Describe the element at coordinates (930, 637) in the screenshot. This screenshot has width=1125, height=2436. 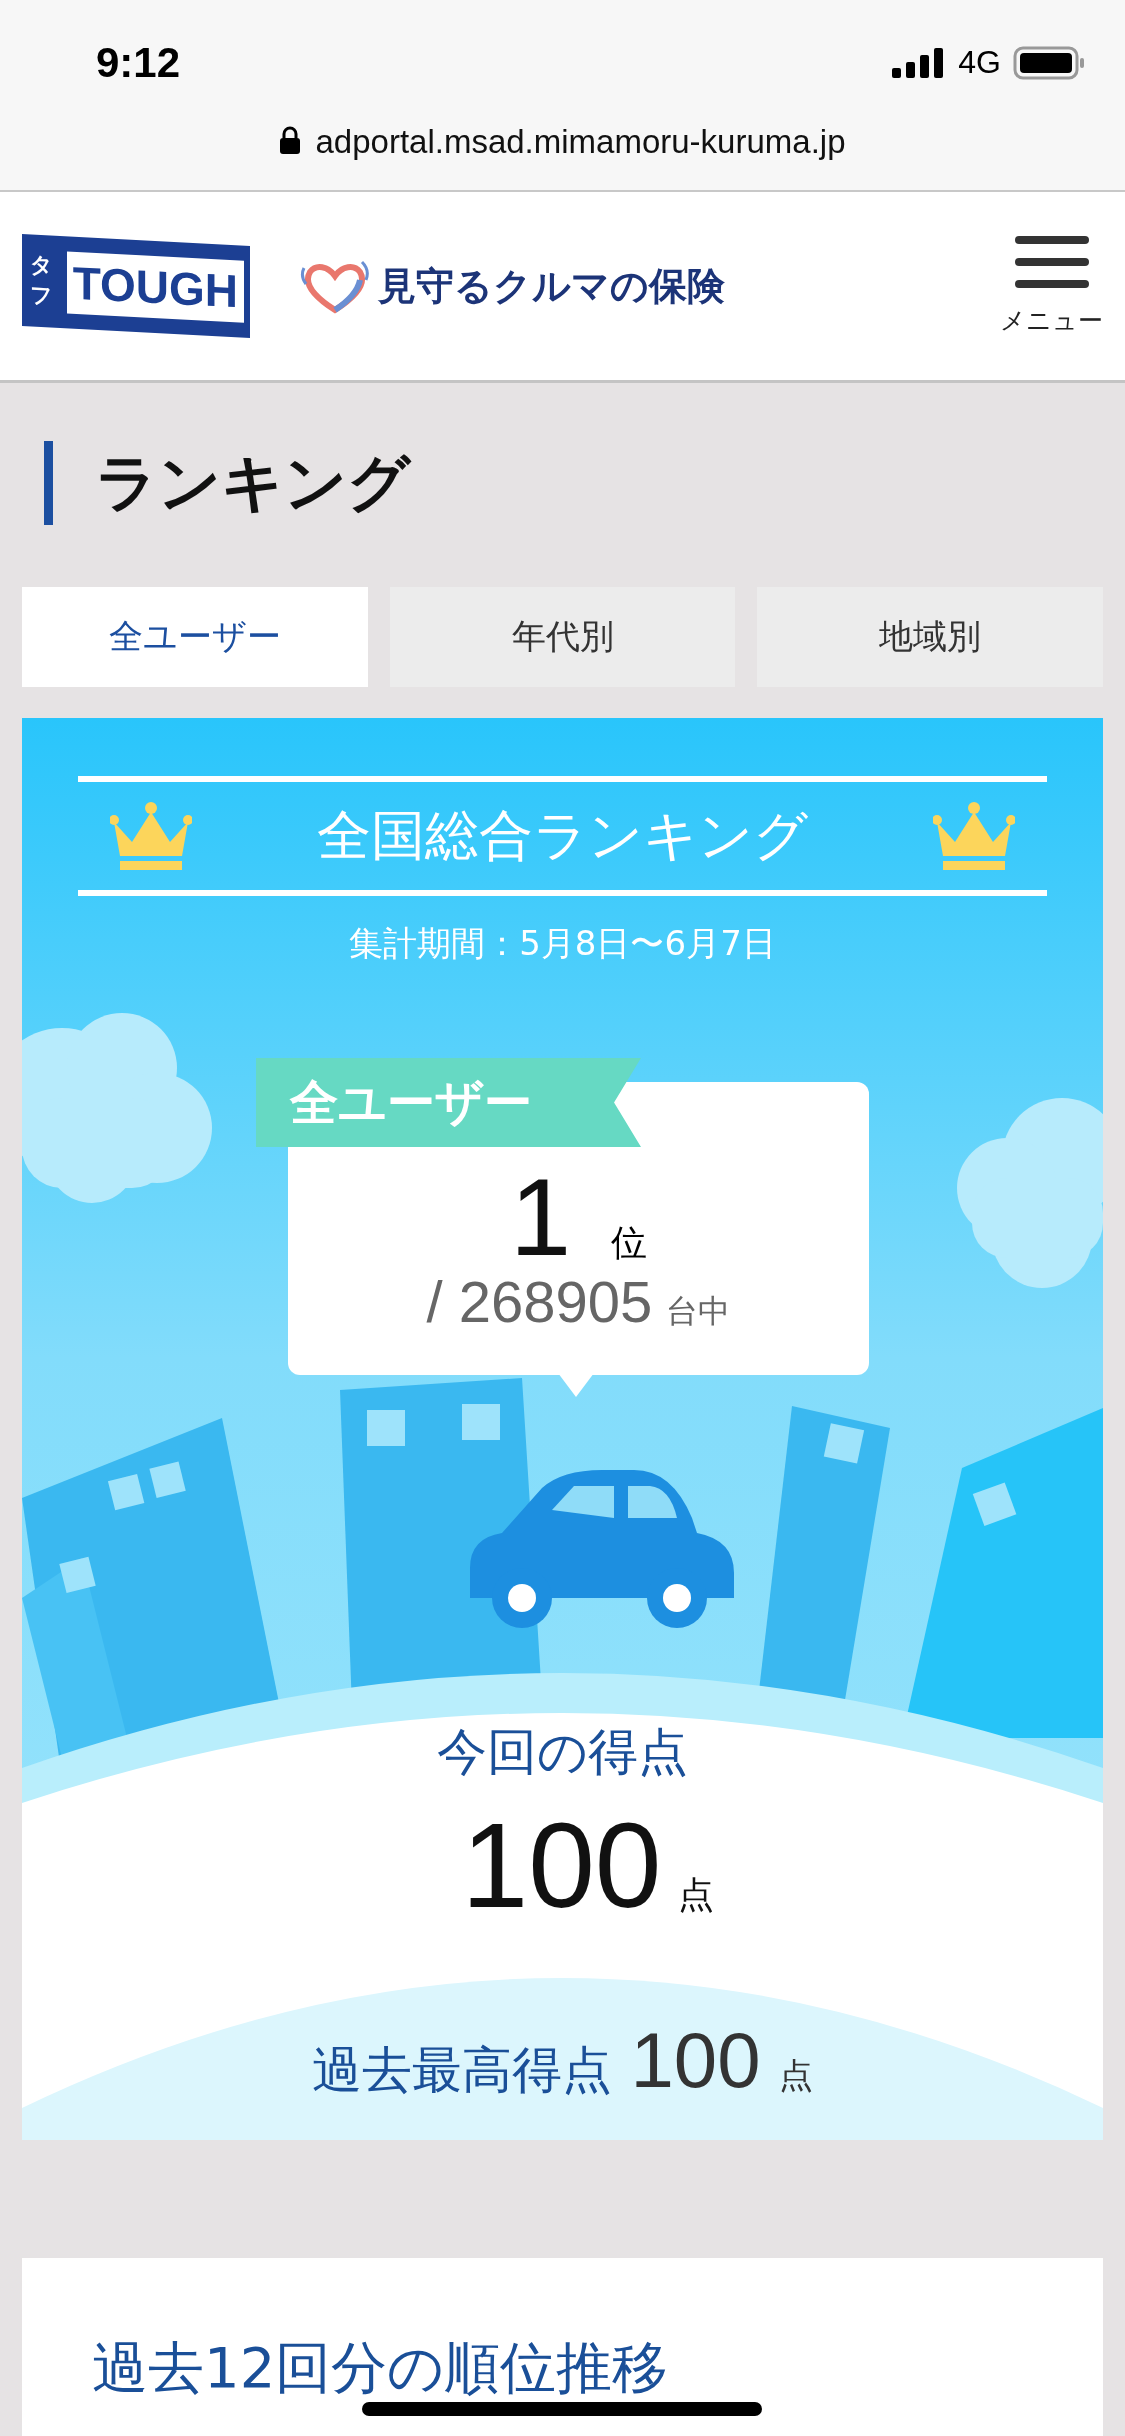
I see `tab: 地域別` at that location.